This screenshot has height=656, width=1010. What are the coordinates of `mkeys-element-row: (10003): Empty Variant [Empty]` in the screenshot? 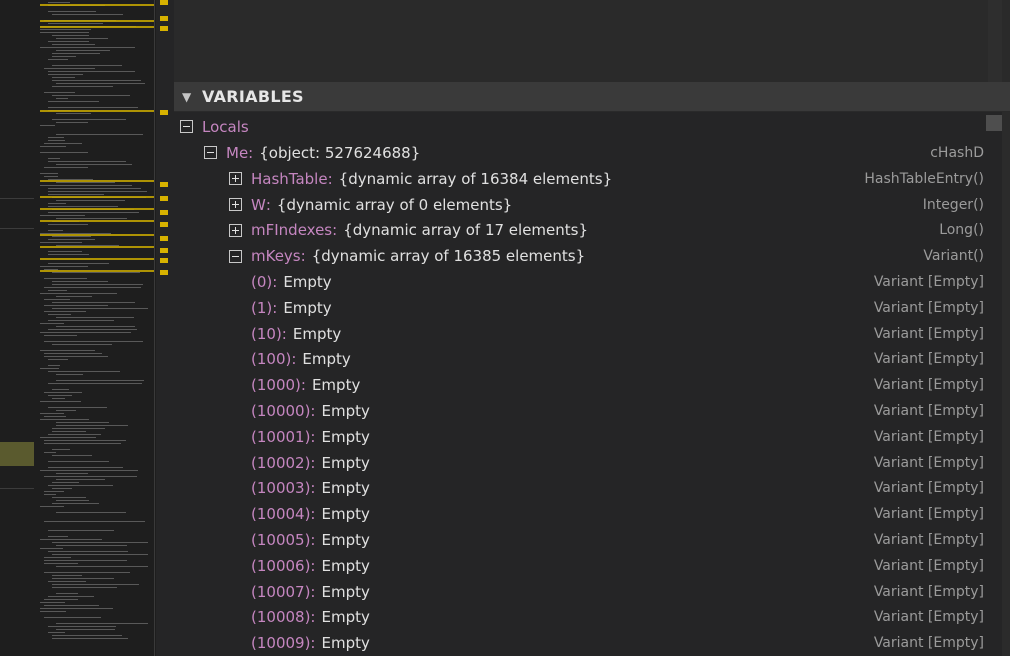 It's located at (579, 489).